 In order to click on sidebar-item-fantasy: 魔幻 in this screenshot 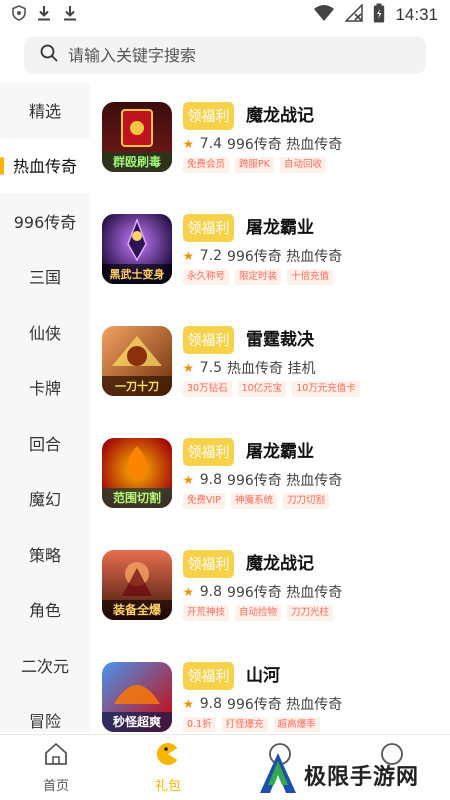, I will do `click(45, 499)`.